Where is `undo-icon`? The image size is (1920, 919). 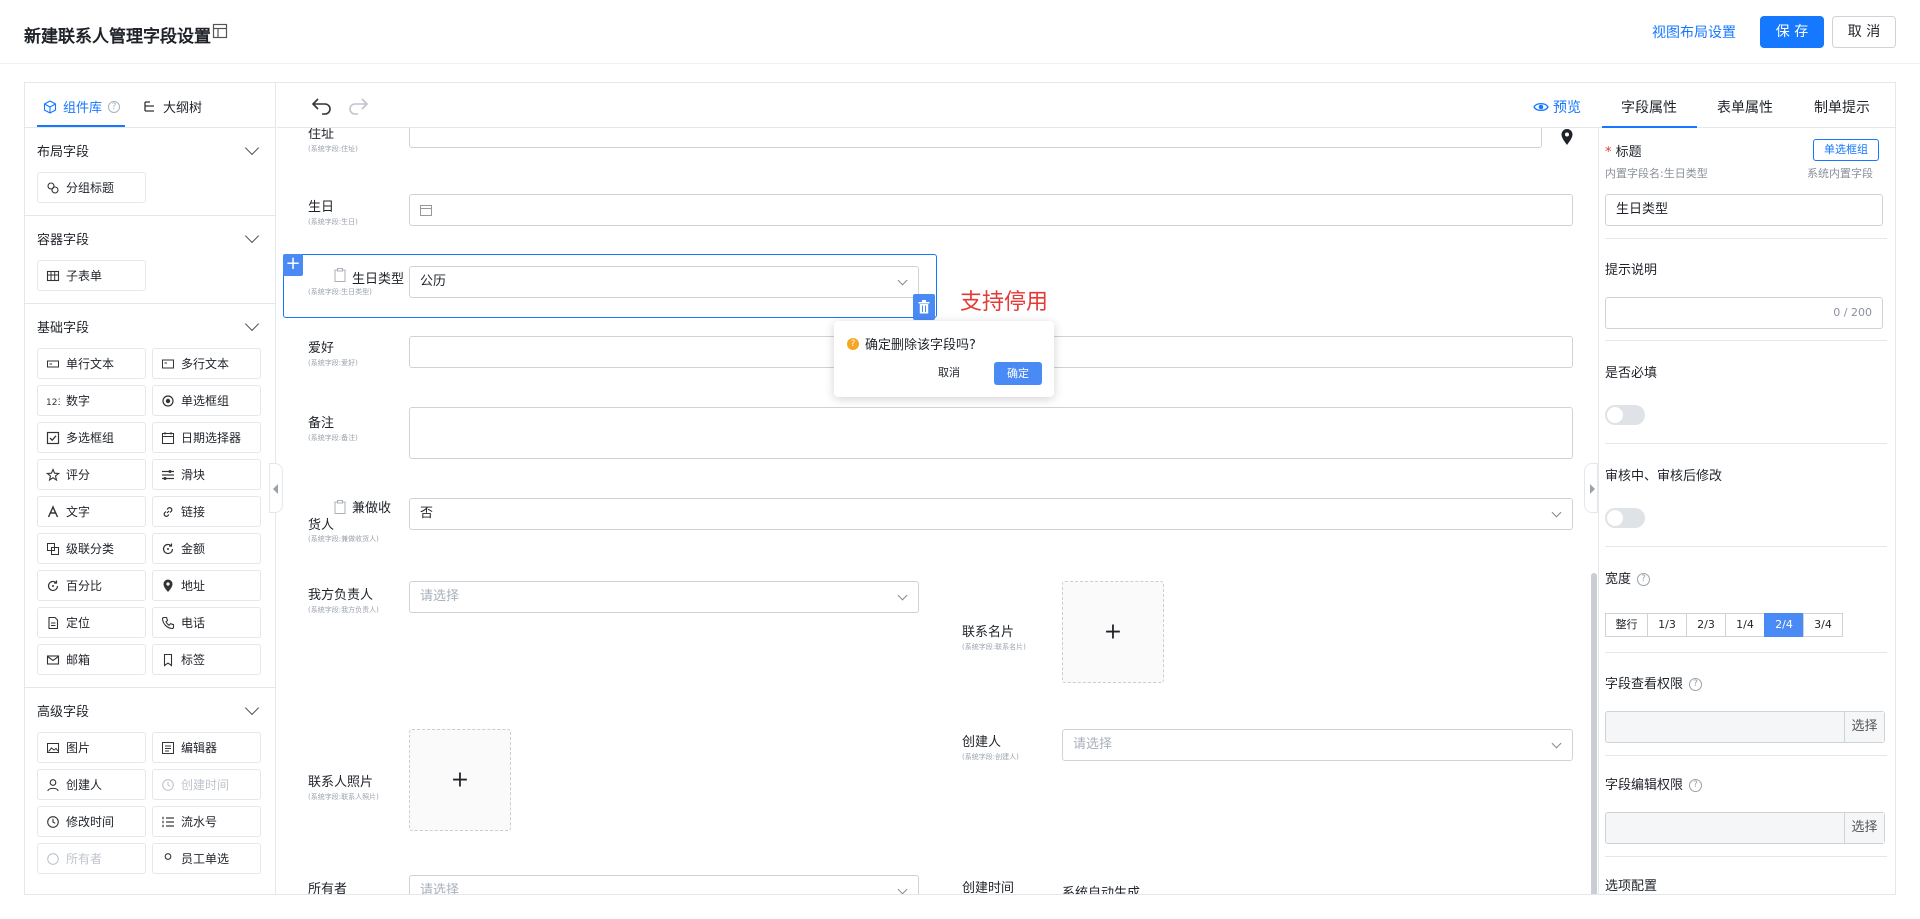 undo-icon is located at coordinates (322, 105).